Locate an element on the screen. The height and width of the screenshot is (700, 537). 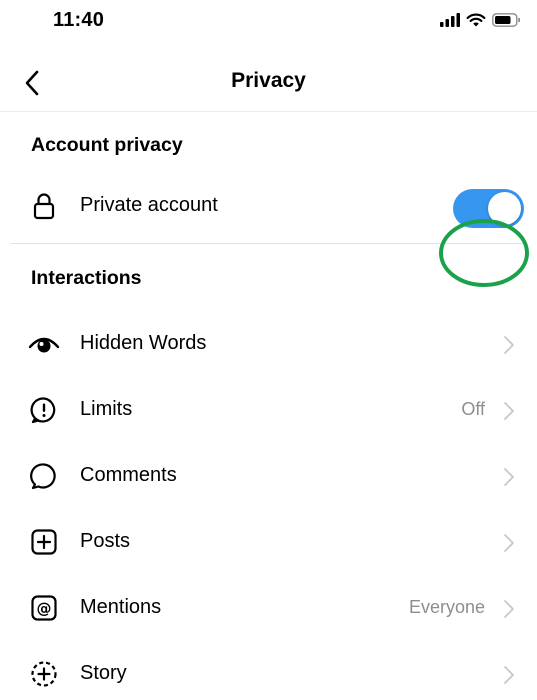
status-icons is located at coordinates (480, 20).